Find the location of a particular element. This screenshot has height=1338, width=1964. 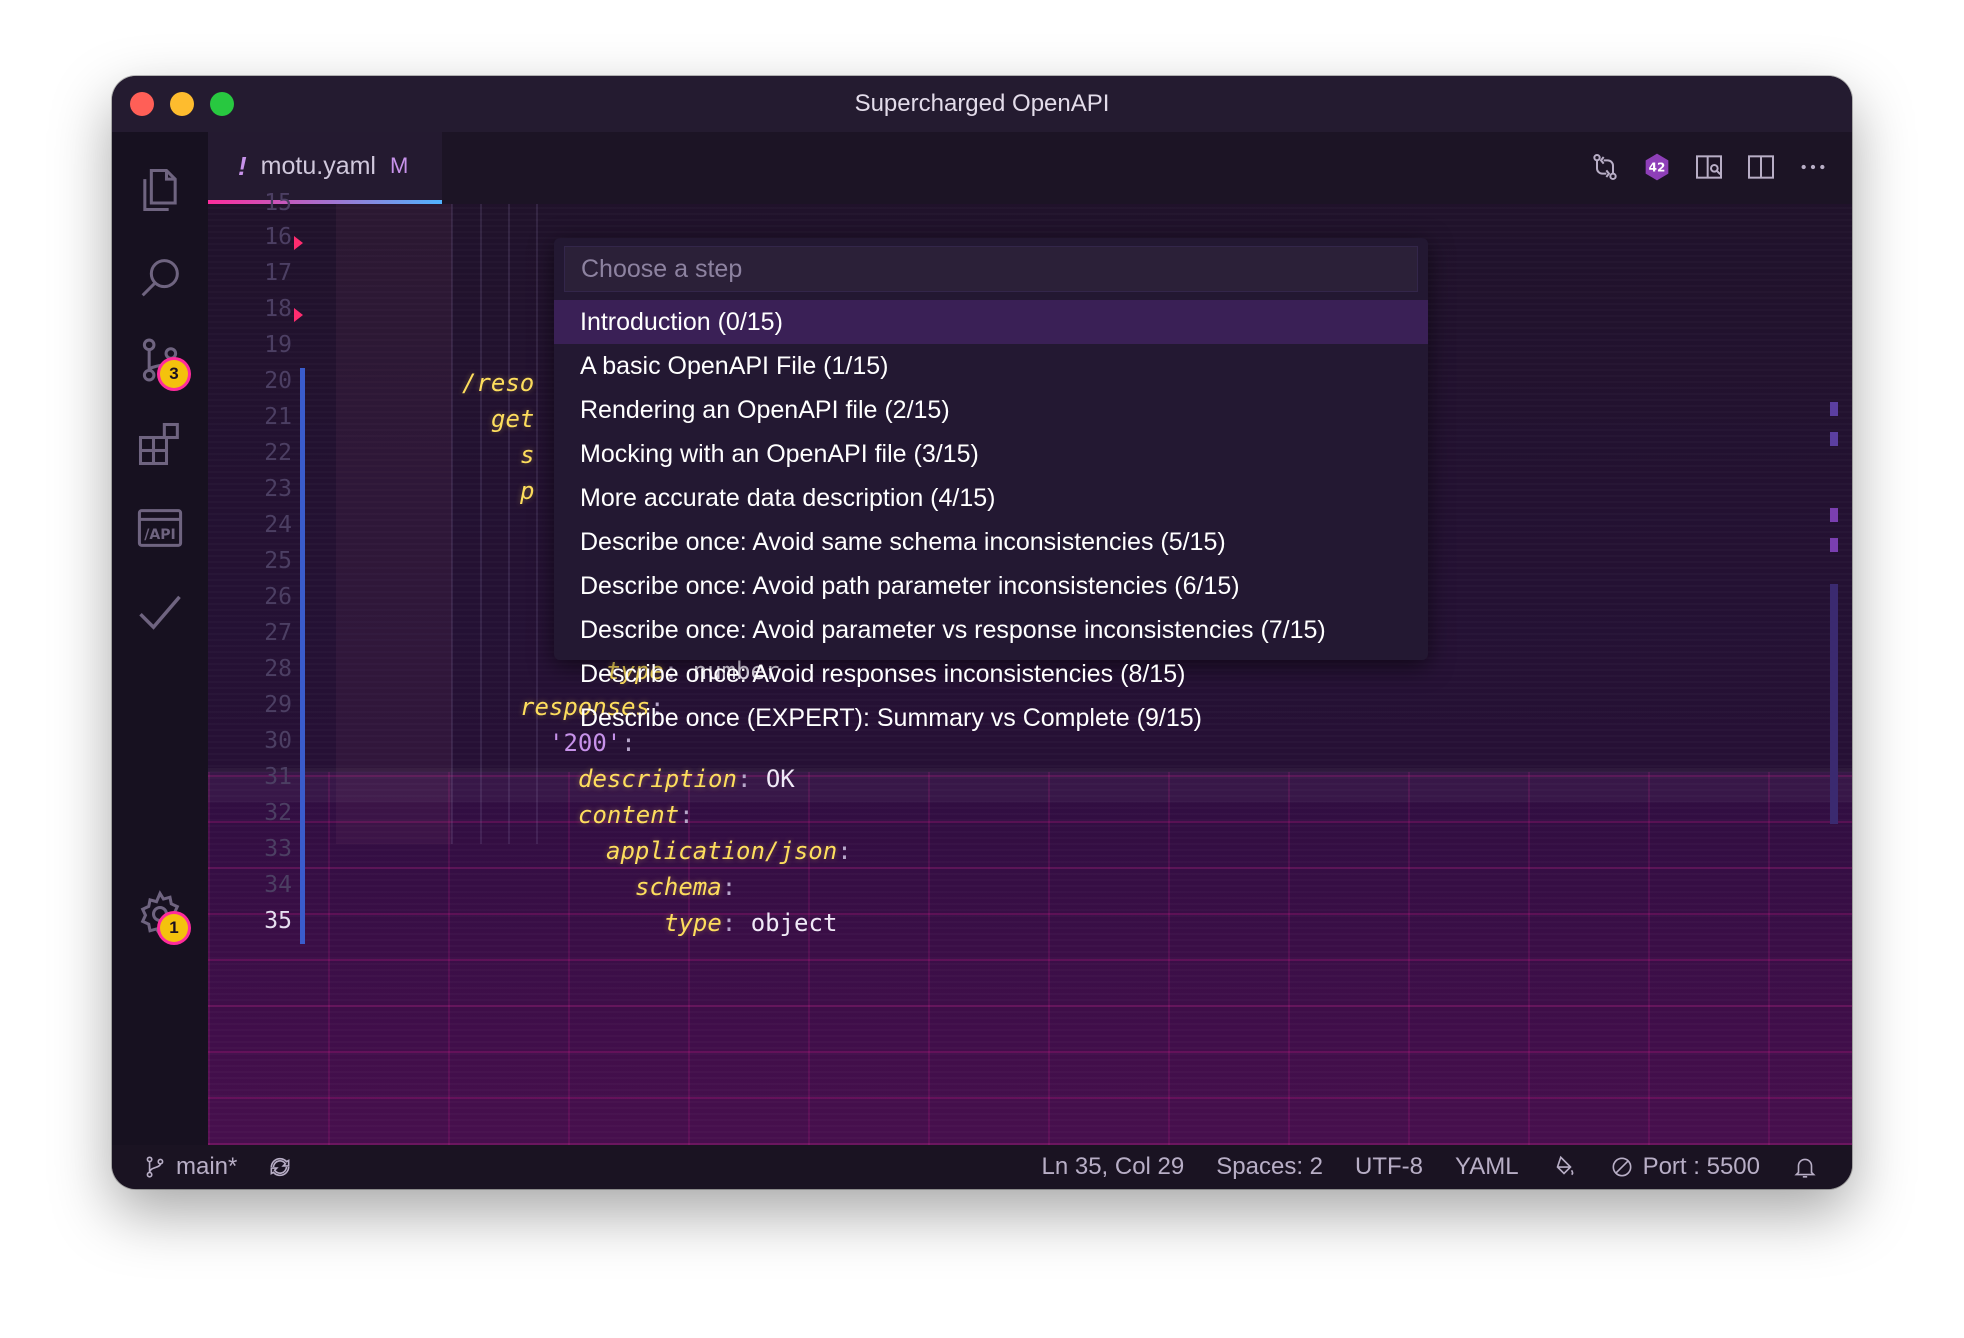

quick-pick-item: A basic OpenAPI File (1/15) is located at coordinates (991, 366).